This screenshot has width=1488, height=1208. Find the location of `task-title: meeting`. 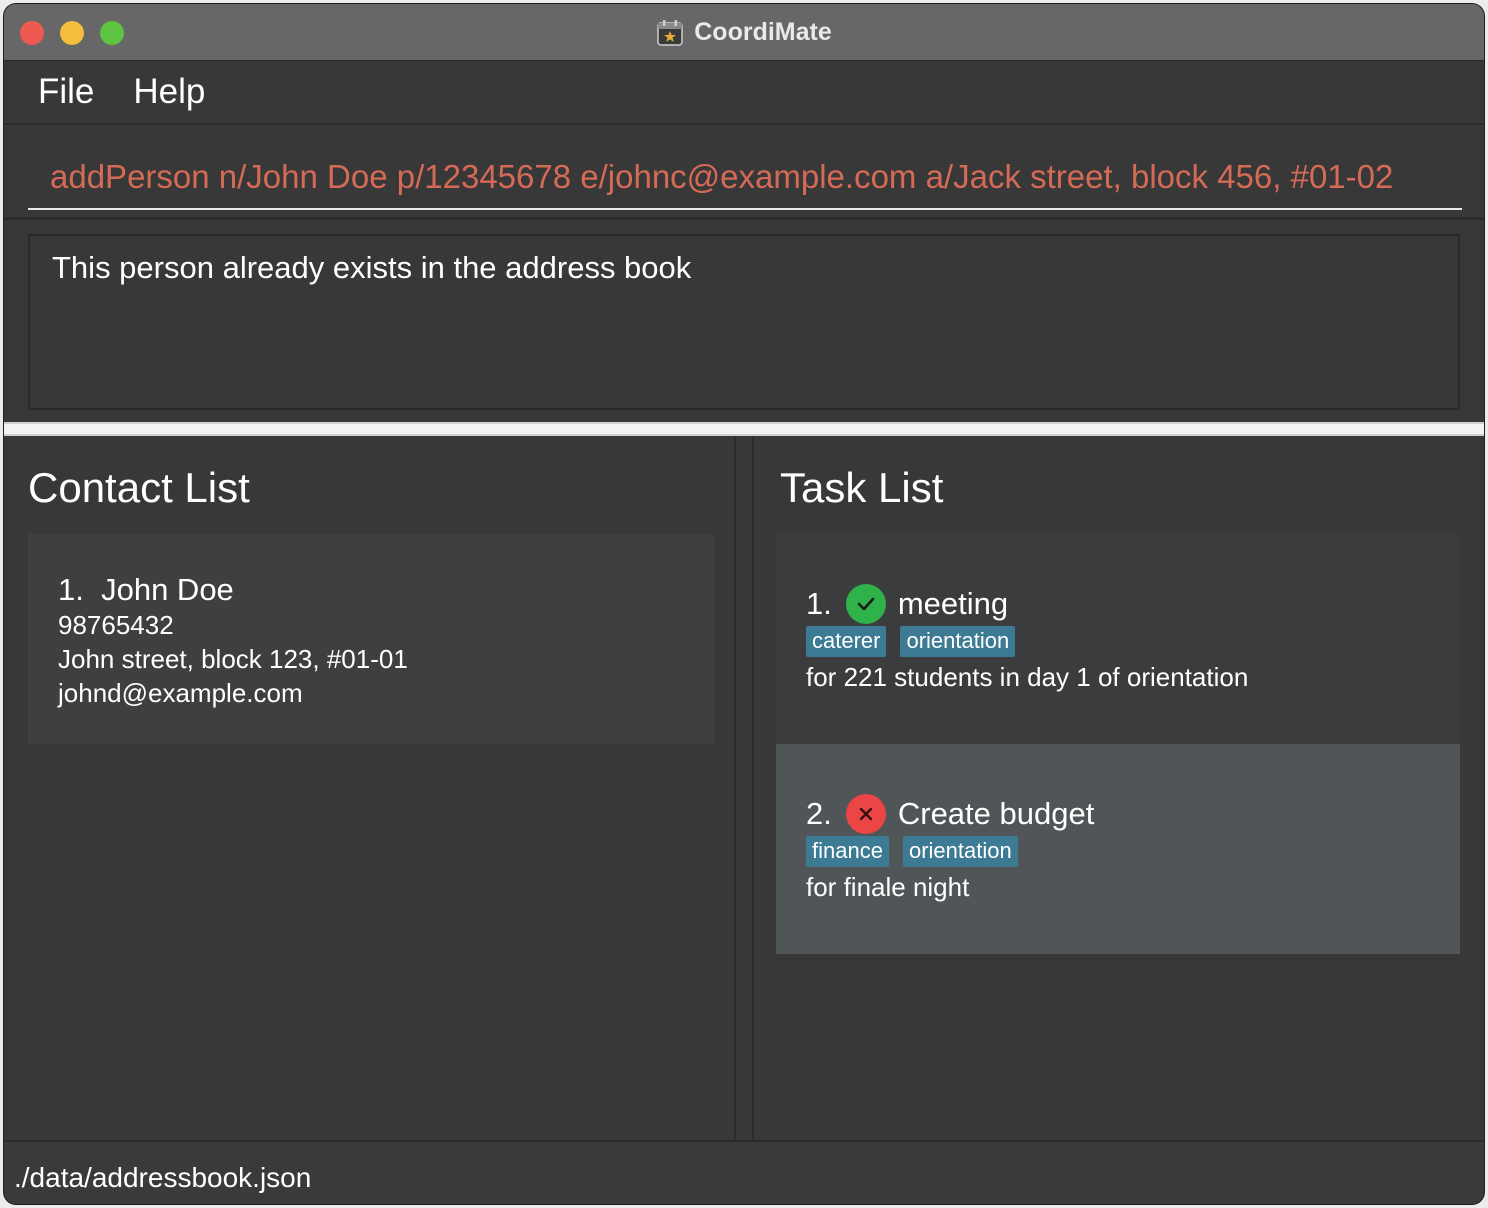

task-title: meeting is located at coordinates (953, 603).